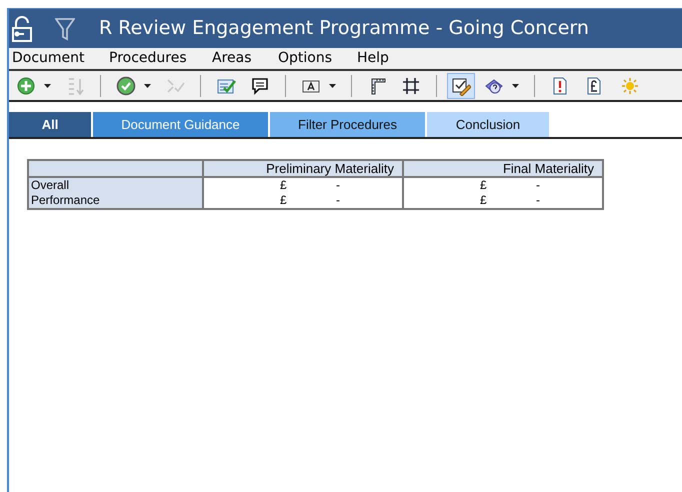  Describe the element at coordinates (65, 28) in the screenshot. I see `filter-icon` at that location.